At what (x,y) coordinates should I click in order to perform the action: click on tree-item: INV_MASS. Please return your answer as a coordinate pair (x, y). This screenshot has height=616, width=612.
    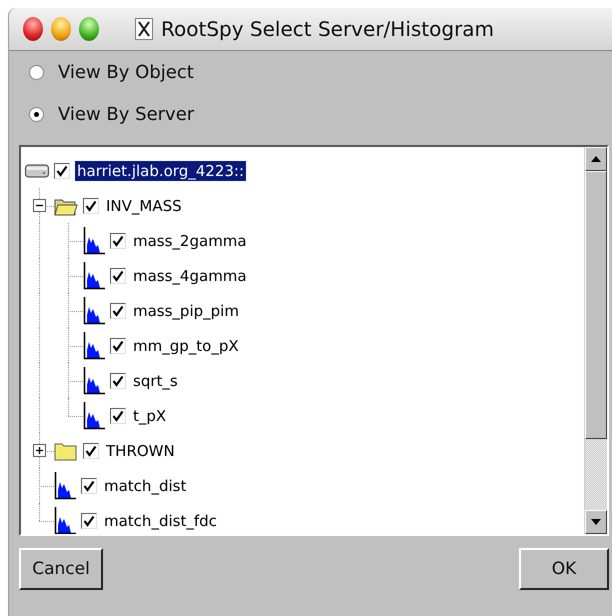
    Looking at the image, I should click on (302, 205).